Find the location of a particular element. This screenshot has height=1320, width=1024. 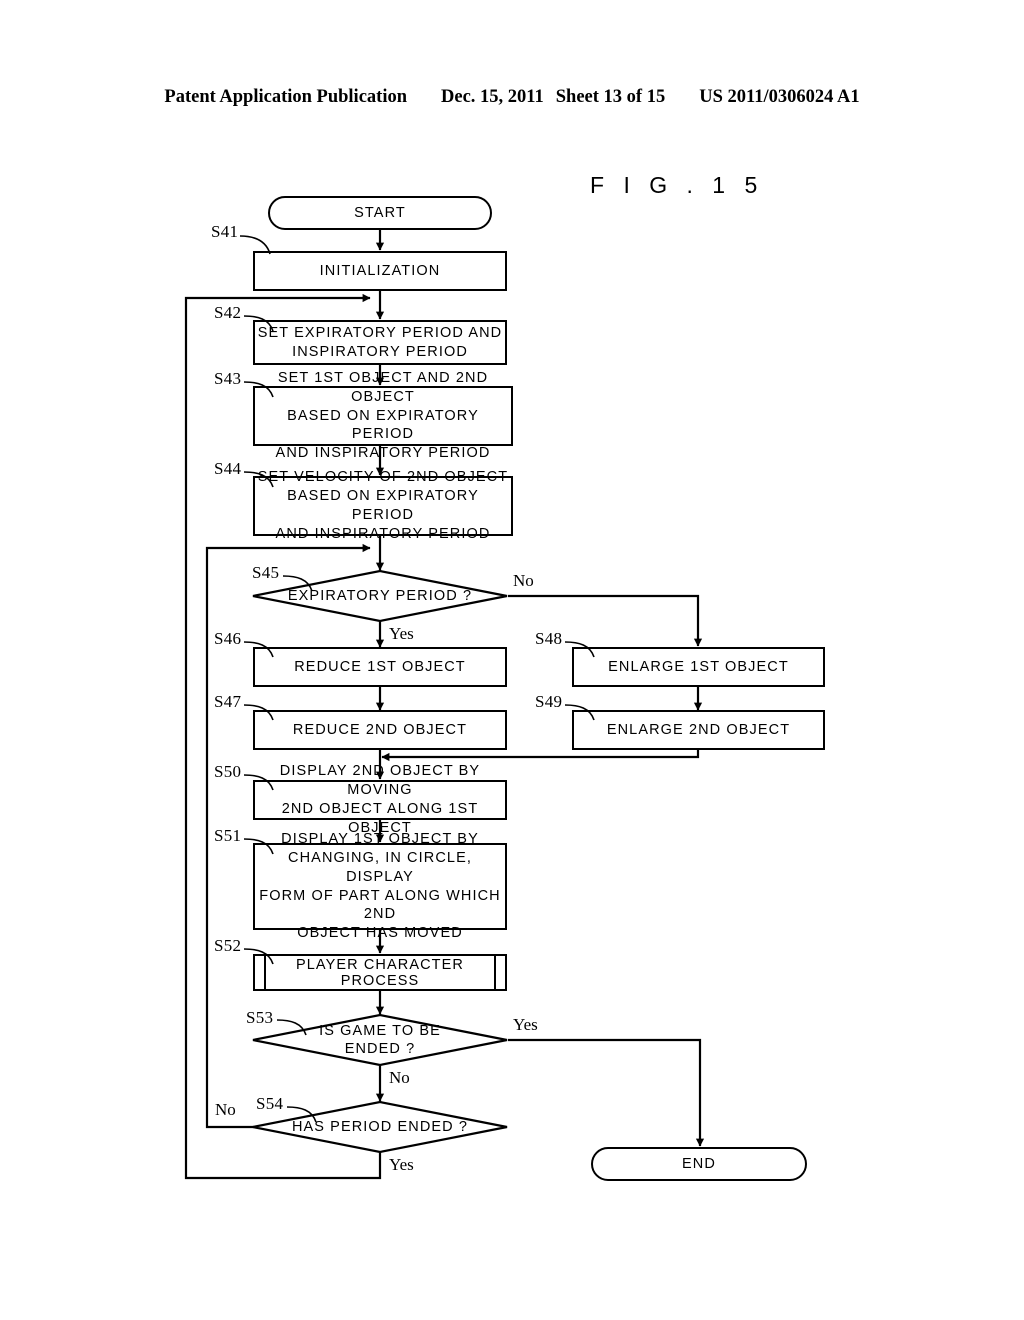

node-s41-label: INITIALIZATION is located at coordinates (380, 270).